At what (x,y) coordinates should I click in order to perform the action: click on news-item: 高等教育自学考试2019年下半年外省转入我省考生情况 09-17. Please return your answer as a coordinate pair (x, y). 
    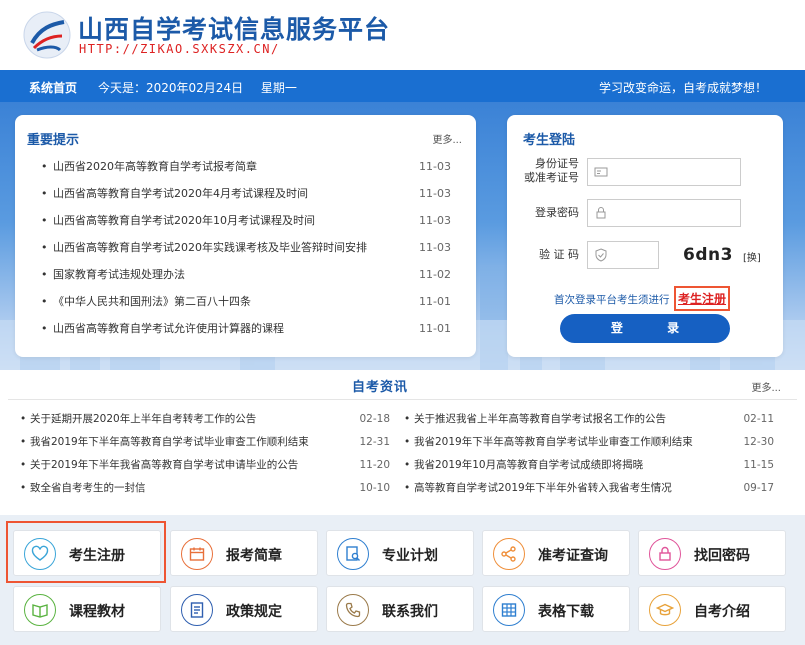
    Looking at the image, I should click on (589, 488).